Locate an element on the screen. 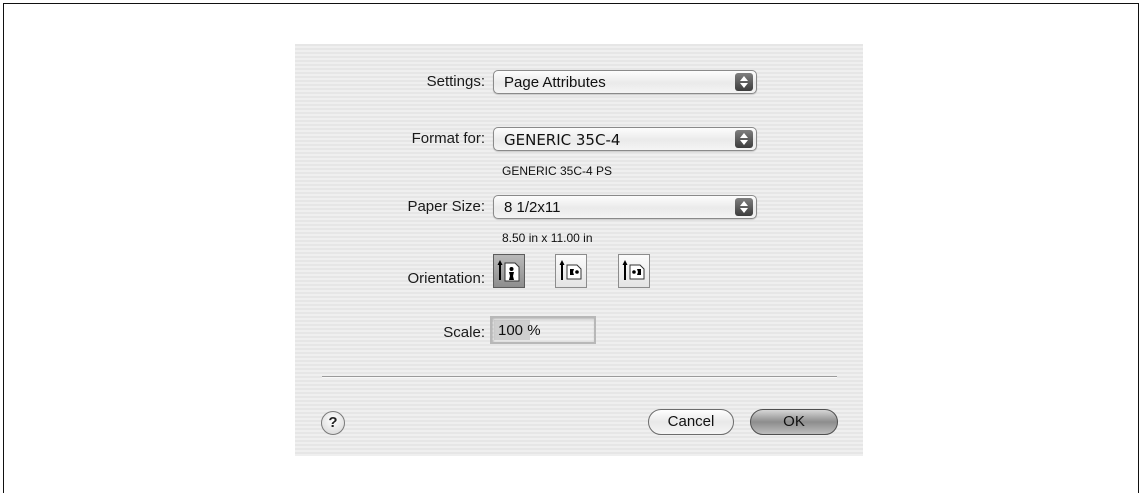  scale-input is located at coordinates (543, 330).